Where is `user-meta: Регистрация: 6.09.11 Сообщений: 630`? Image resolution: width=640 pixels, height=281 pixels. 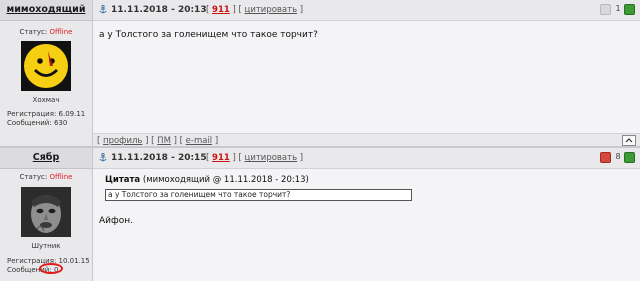
user-meta: Регистрация: 6.09.11 Сообщений: 630 is located at coordinates (46, 118).